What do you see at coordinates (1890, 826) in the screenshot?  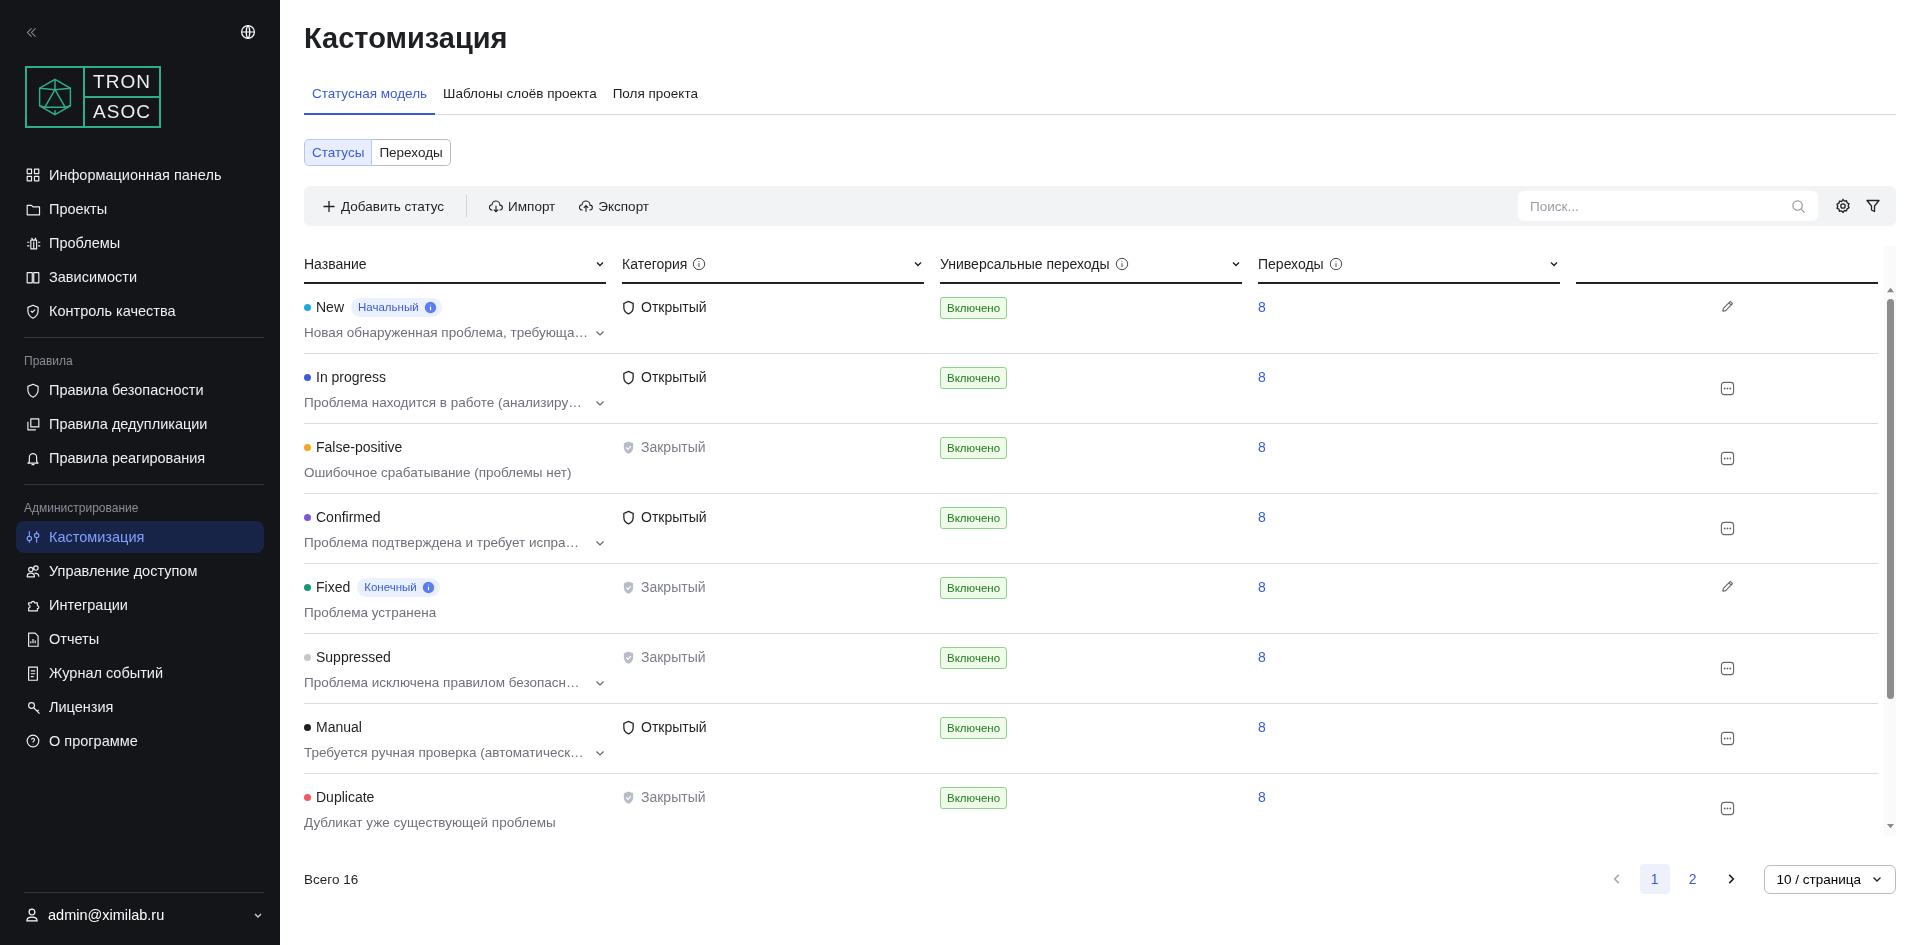 I see `scroll-down-icon` at bounding box center [1890, 826].